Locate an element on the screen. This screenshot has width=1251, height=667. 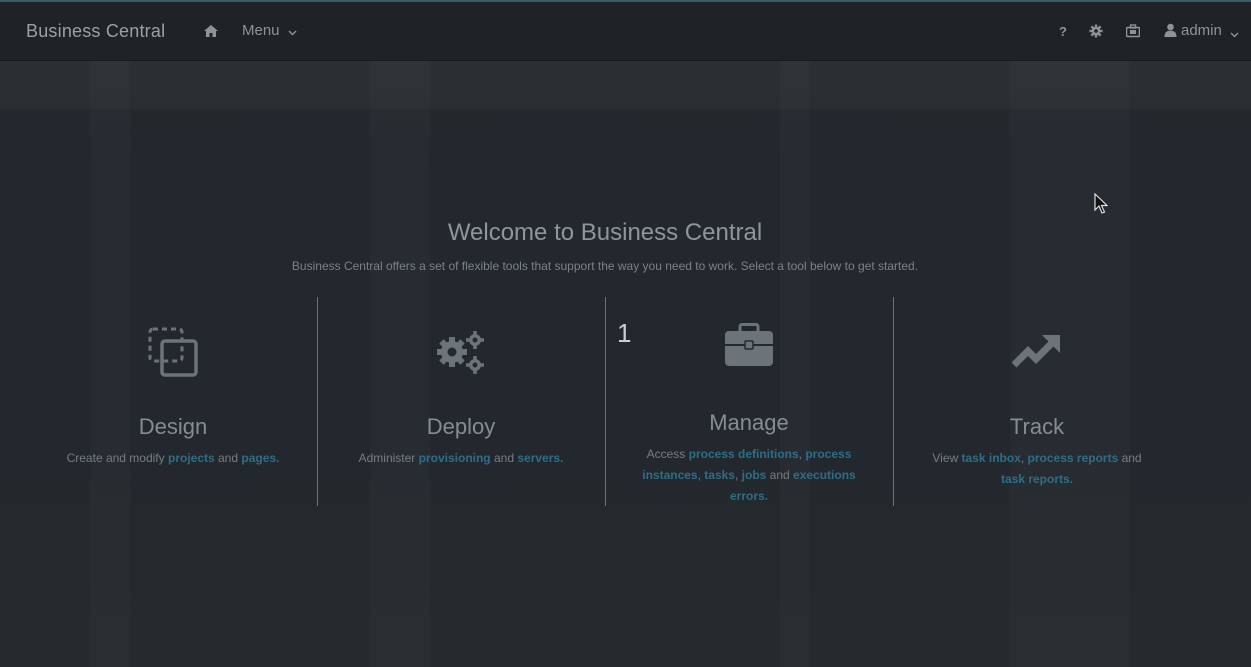
design-description: Create and modify projects and pages. is located at coordinates (173, 458).